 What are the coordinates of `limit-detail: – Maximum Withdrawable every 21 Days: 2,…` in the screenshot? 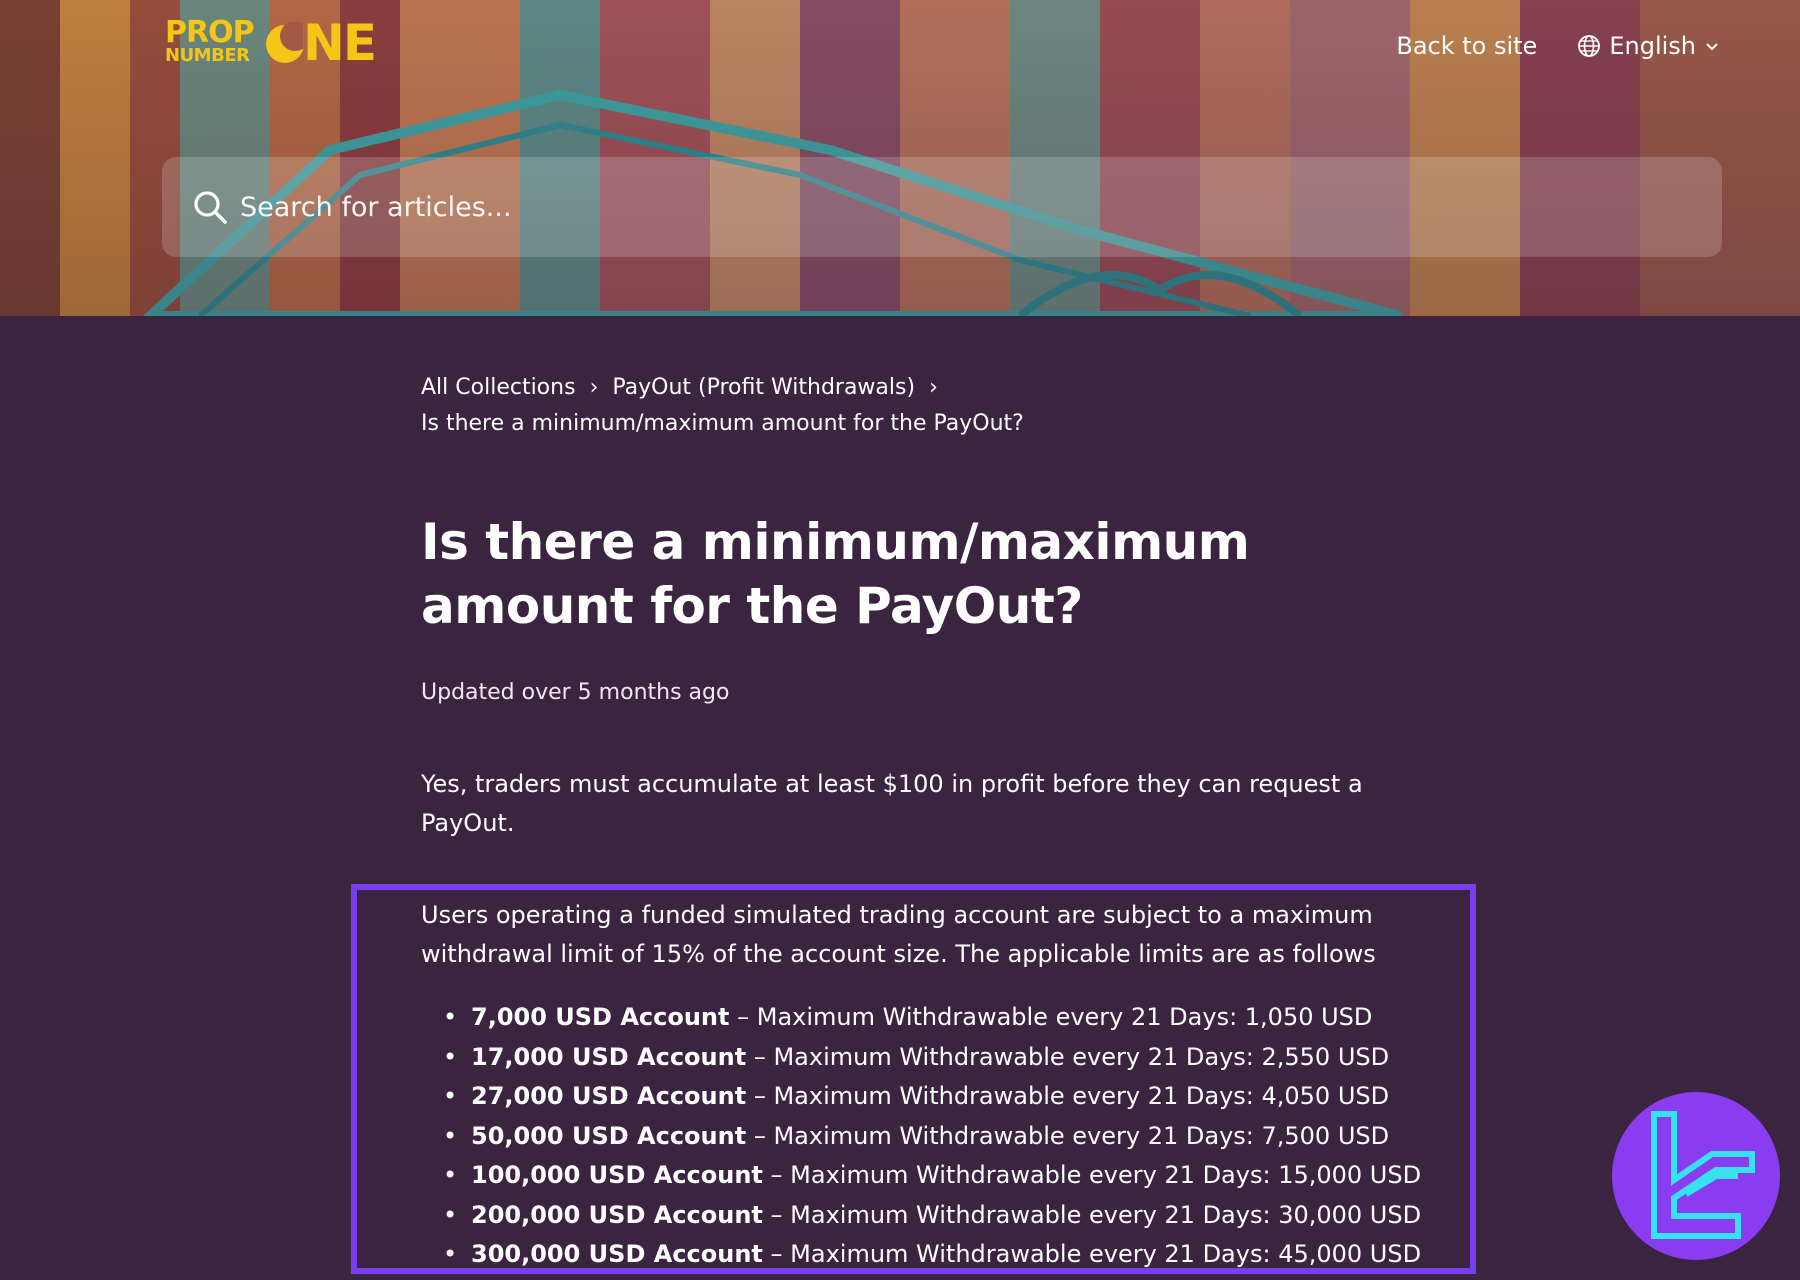 It's located at (1071, 1056).